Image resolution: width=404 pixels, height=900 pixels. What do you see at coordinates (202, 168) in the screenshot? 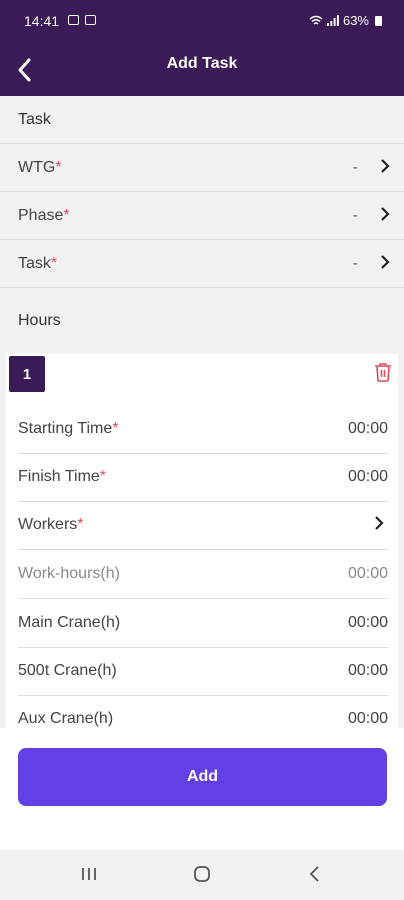
I see `wtg-row: WTG* -` at bounding box center [202, 168].